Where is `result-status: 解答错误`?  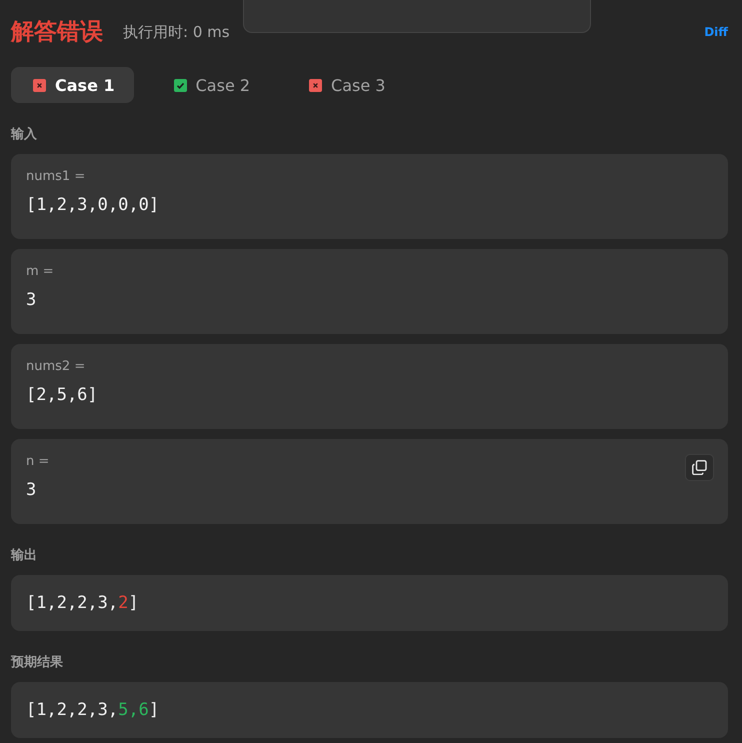 result-status: 解答错误 is located at coordinates (57, 32).